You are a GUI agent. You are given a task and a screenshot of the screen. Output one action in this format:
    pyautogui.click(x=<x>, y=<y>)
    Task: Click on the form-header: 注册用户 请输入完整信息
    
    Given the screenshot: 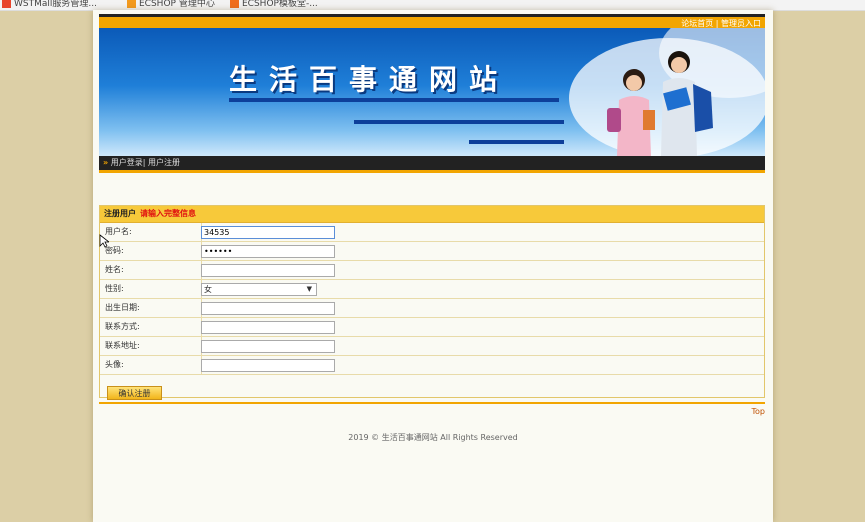 What is the action you would take?
    pyautogui.click(x=432, y=214)
    